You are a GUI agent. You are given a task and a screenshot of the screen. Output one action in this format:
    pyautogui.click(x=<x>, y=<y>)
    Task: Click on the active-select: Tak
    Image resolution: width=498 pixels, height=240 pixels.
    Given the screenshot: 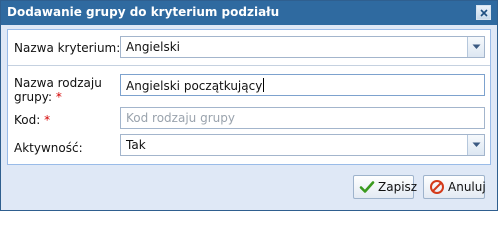 What is the action you would take?
    pyautogui.click(x=302, y=145)
    